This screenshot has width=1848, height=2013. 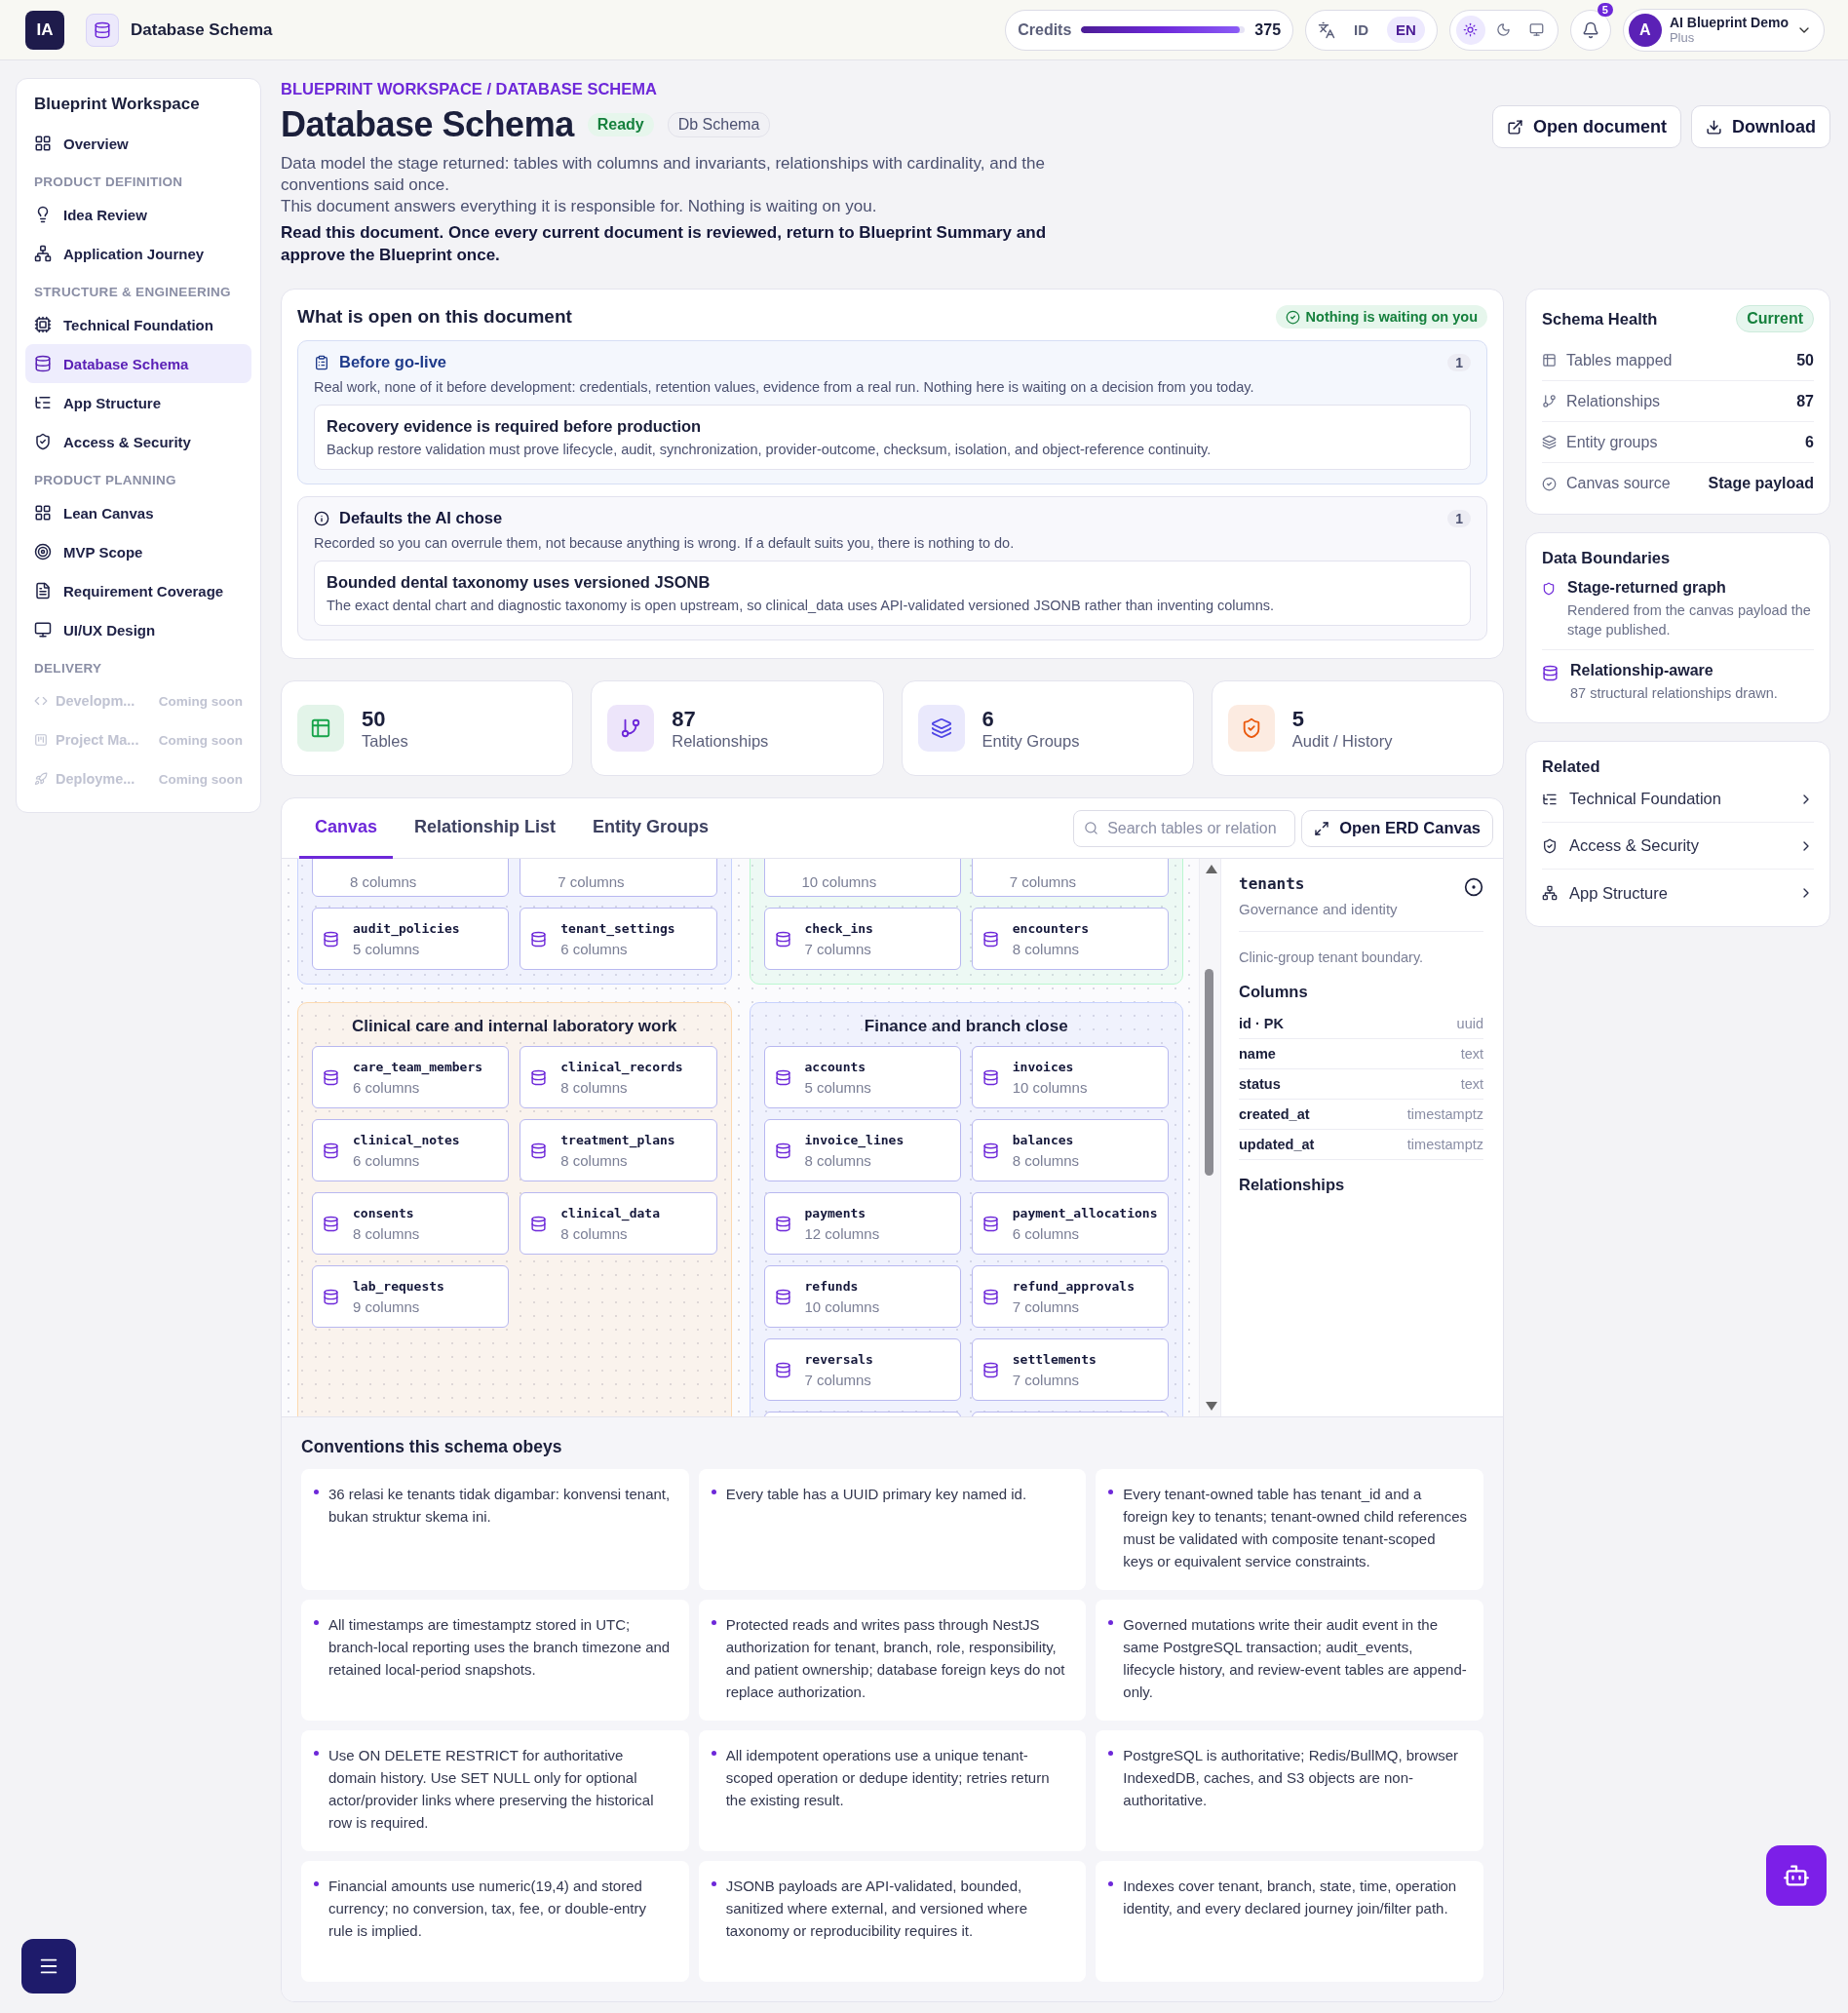 I want to click on sun-icon, so click(x=1470, y=30).